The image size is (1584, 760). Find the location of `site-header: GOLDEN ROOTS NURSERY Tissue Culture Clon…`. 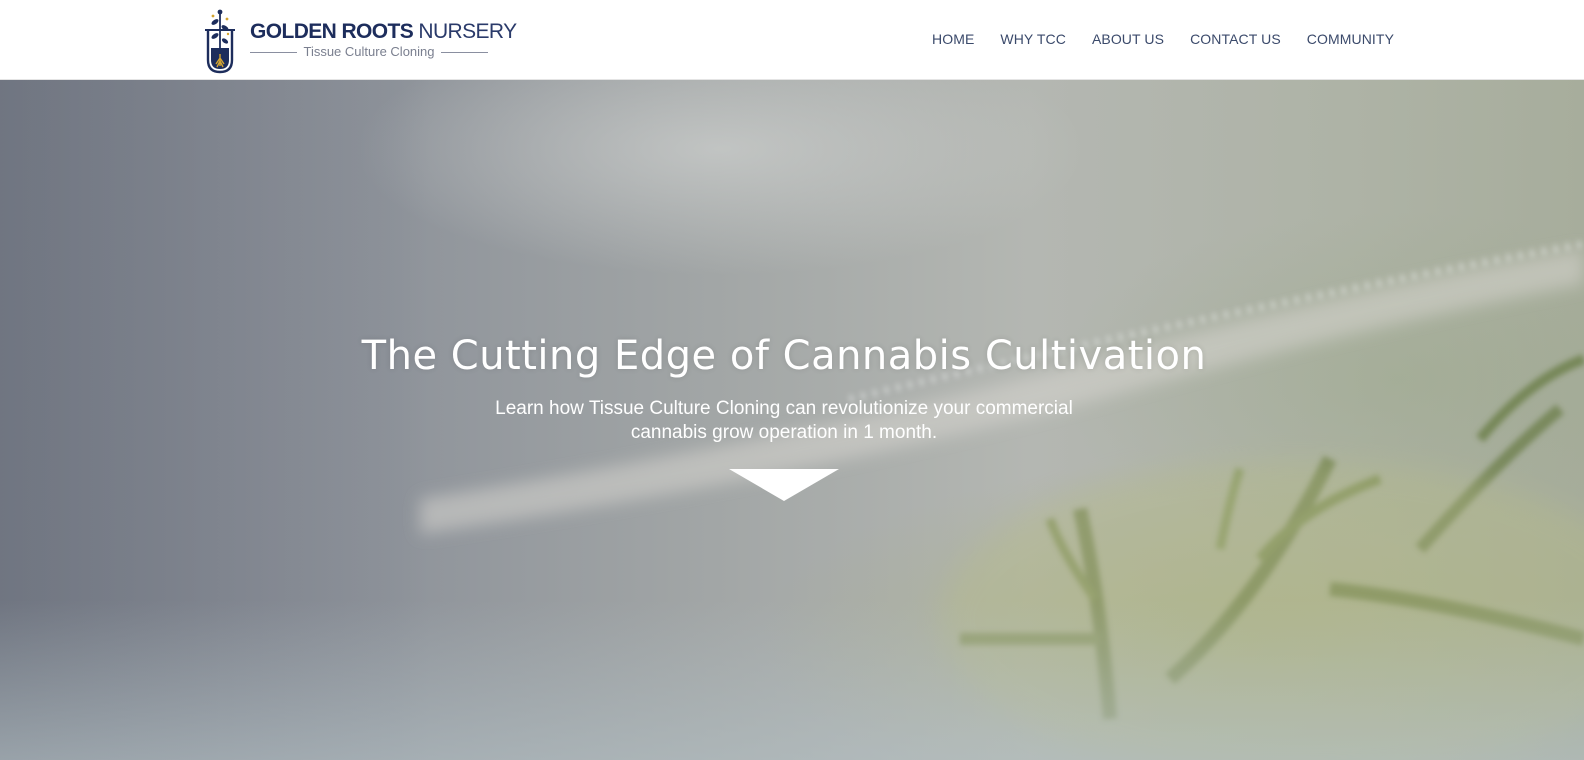

site-header: GOLDEN ROOTS NURSERY Tissue Culture Clon… is located at coordinates (792, 40).